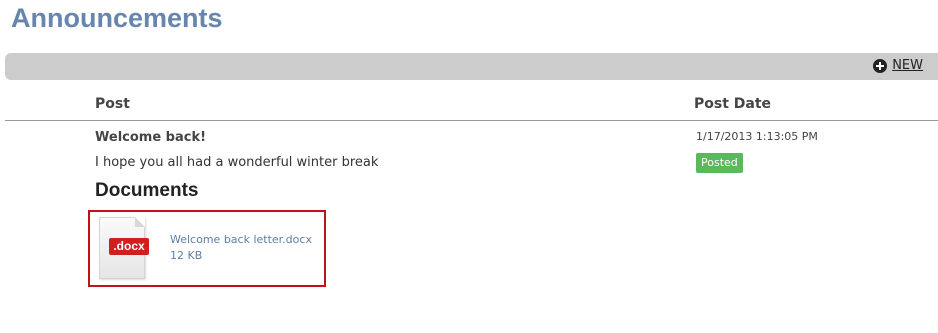 Image resolution: width=938 pixels, height=333 pixels. Describe the element at coordinates (117, 18) in the screenshot. I see `page-title: Announcements` at that location.